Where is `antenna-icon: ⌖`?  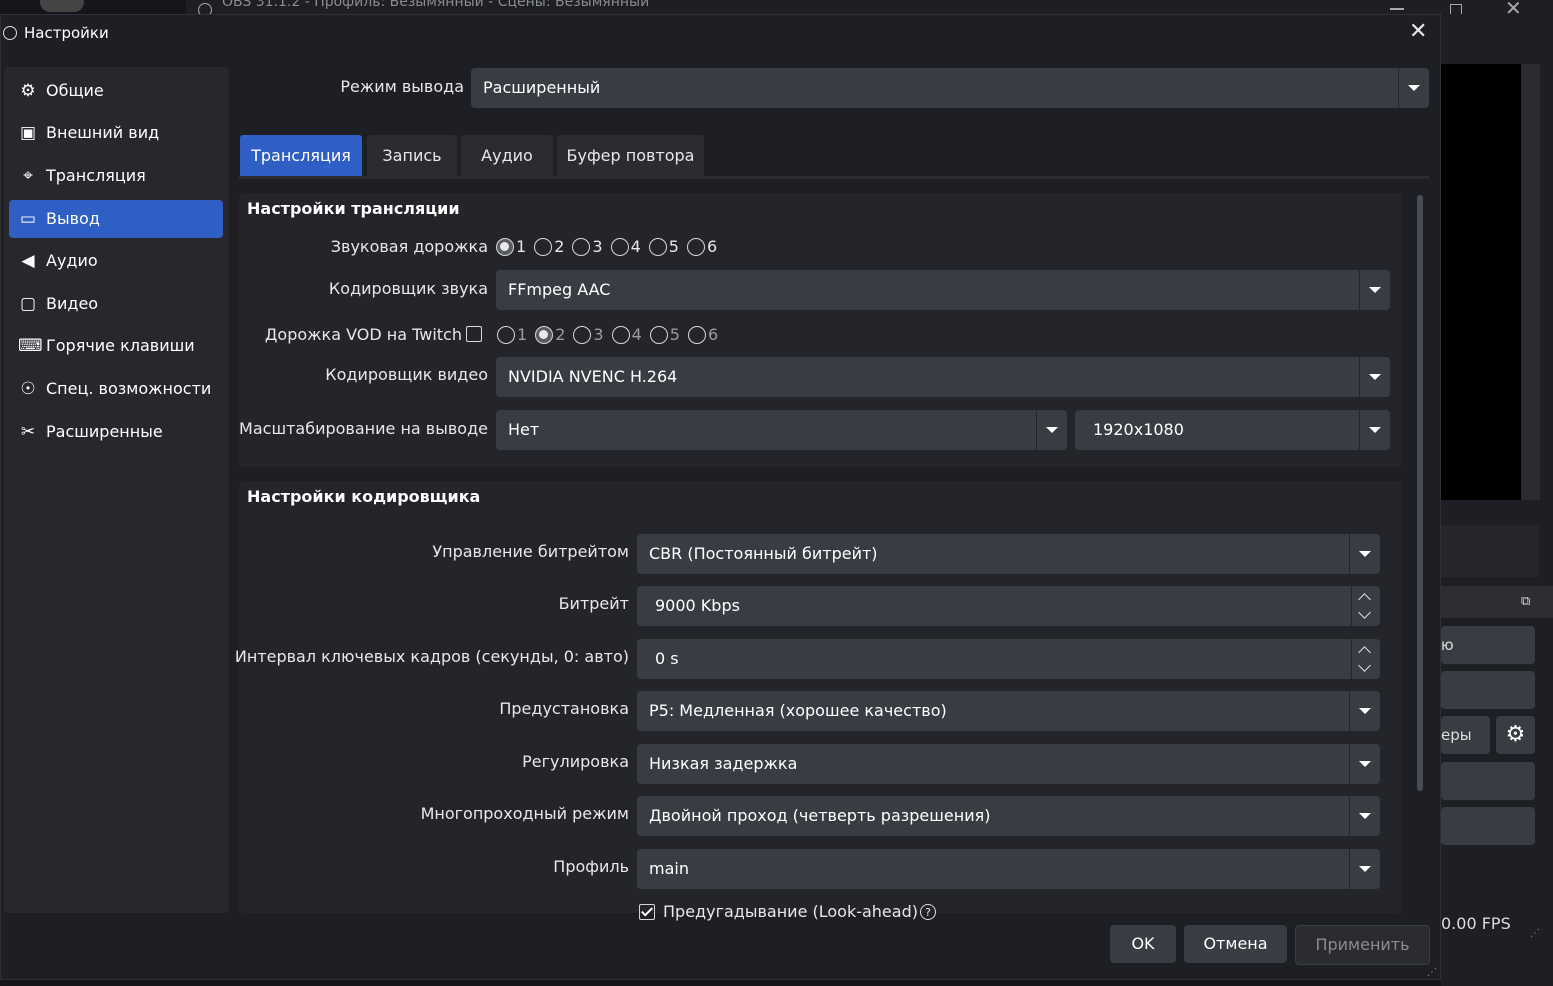
antenna-icon: ⌖ is located at coordinates (28, 176).